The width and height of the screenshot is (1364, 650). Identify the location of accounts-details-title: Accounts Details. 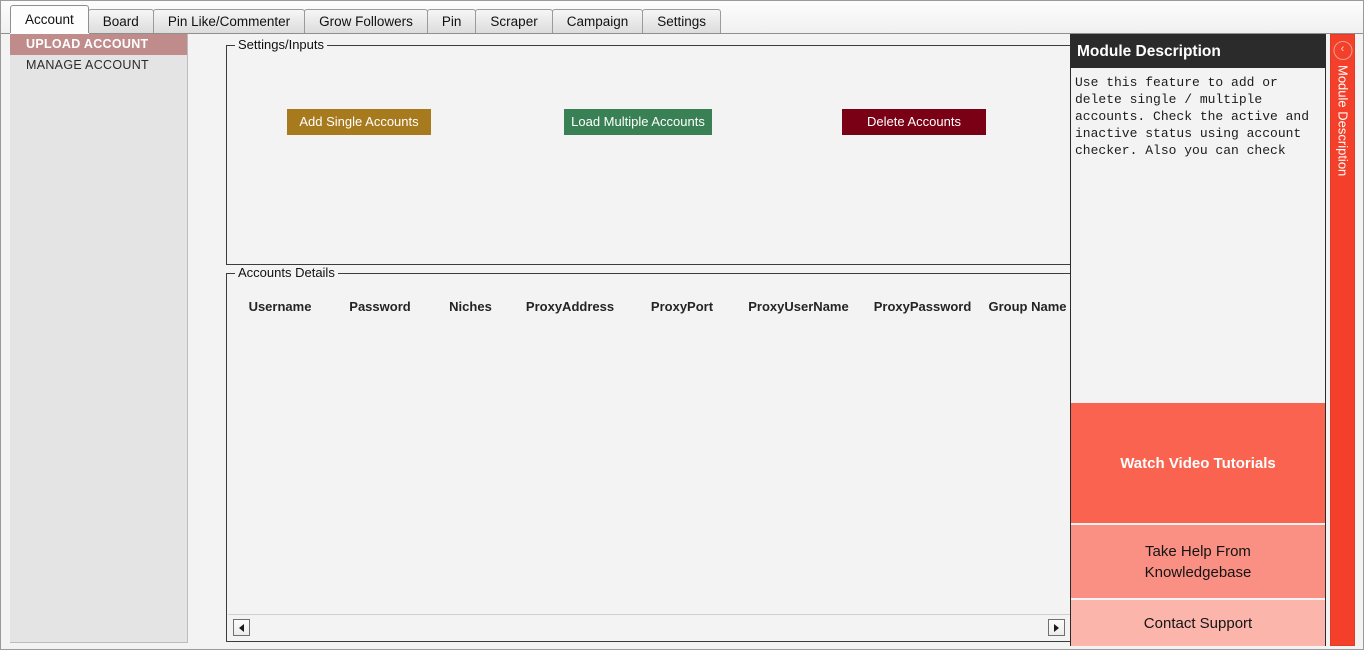
(286, 272).